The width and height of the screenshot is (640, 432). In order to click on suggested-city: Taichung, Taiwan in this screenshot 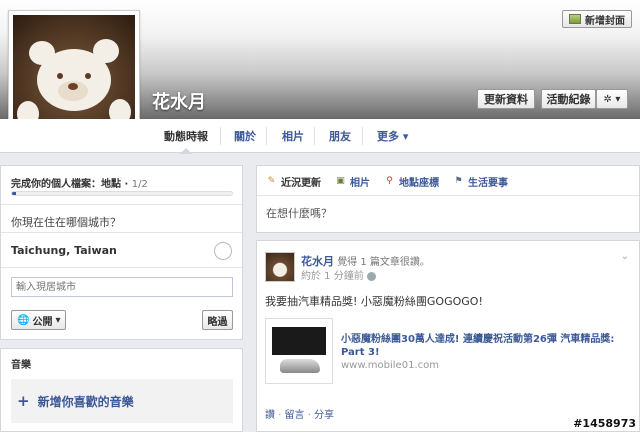, I will do `click(64, 250)`.